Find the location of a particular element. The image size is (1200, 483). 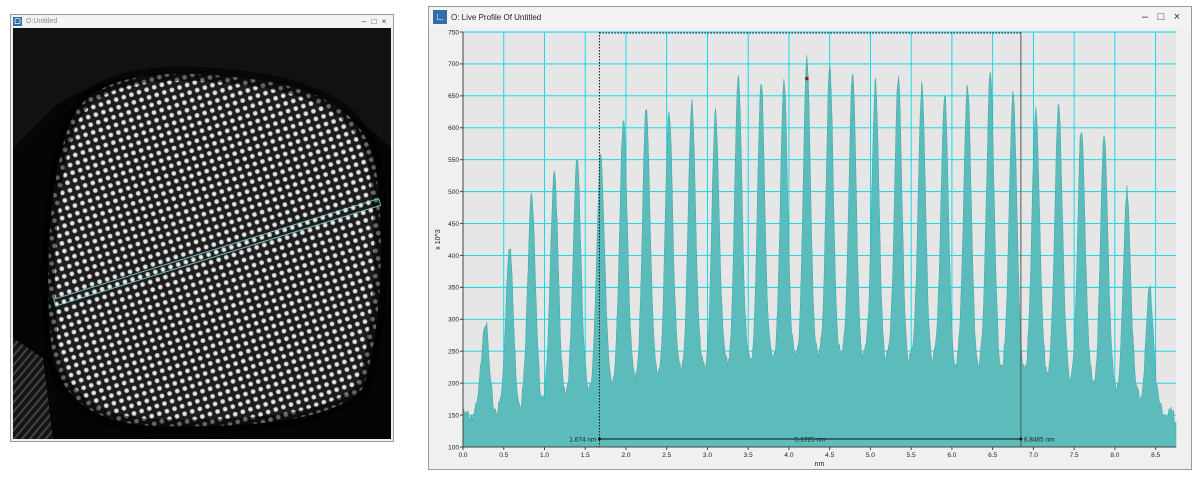

profile-window-icon: ∟ is located at coordinates (440, 17).